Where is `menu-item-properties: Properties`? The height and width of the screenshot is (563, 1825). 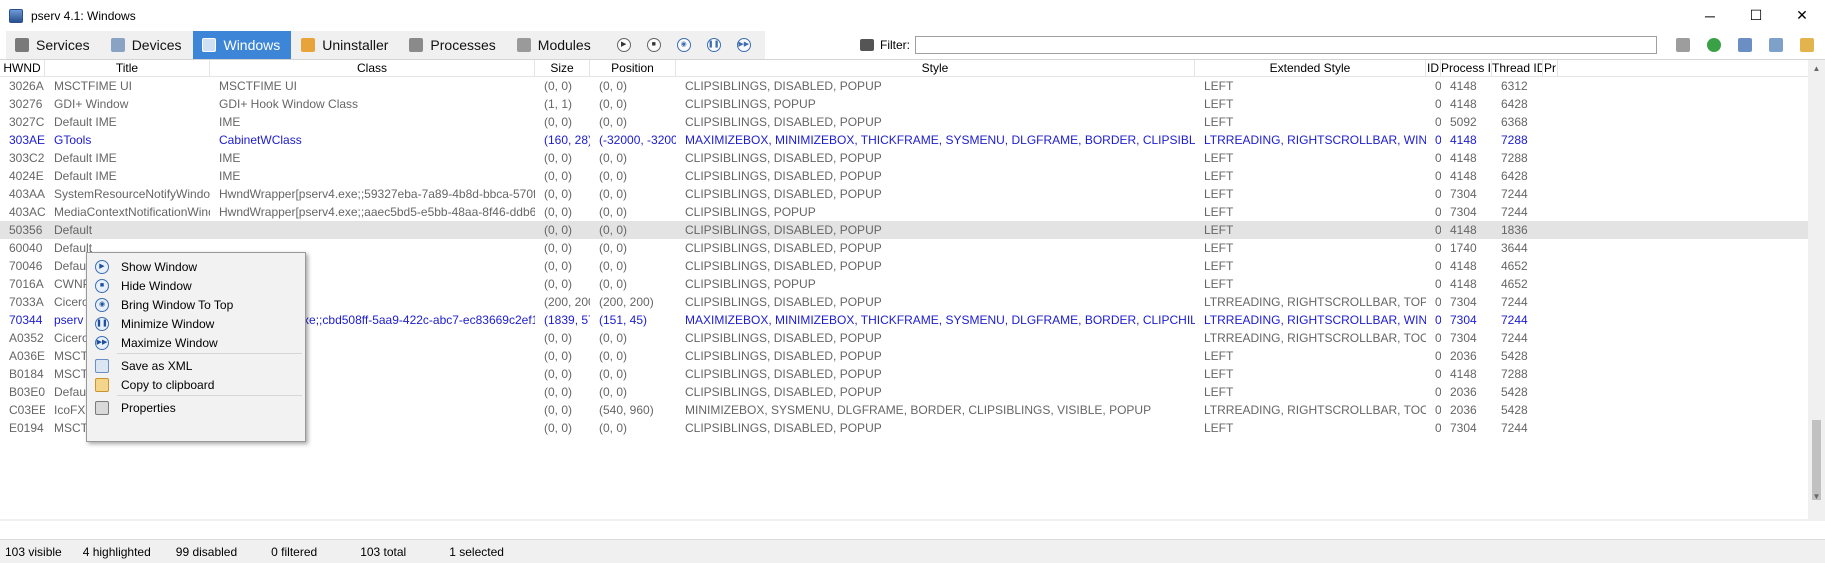
menu-item-properties: Properties is located at coordinates (196, 408).